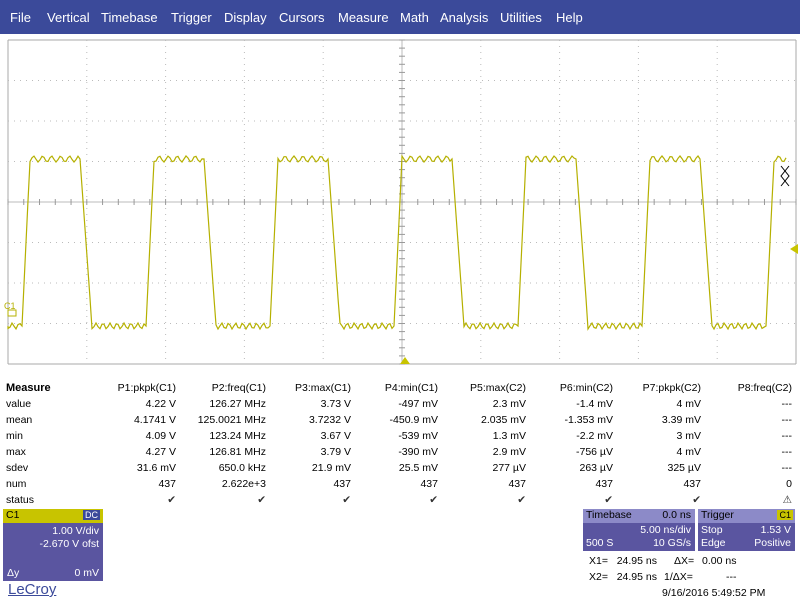 The width and height of the screenshot is (800, 600). Describe the element at coordinates (775, 530) in the screenshot. I see `trigger-level: 1.53 V` at that location.